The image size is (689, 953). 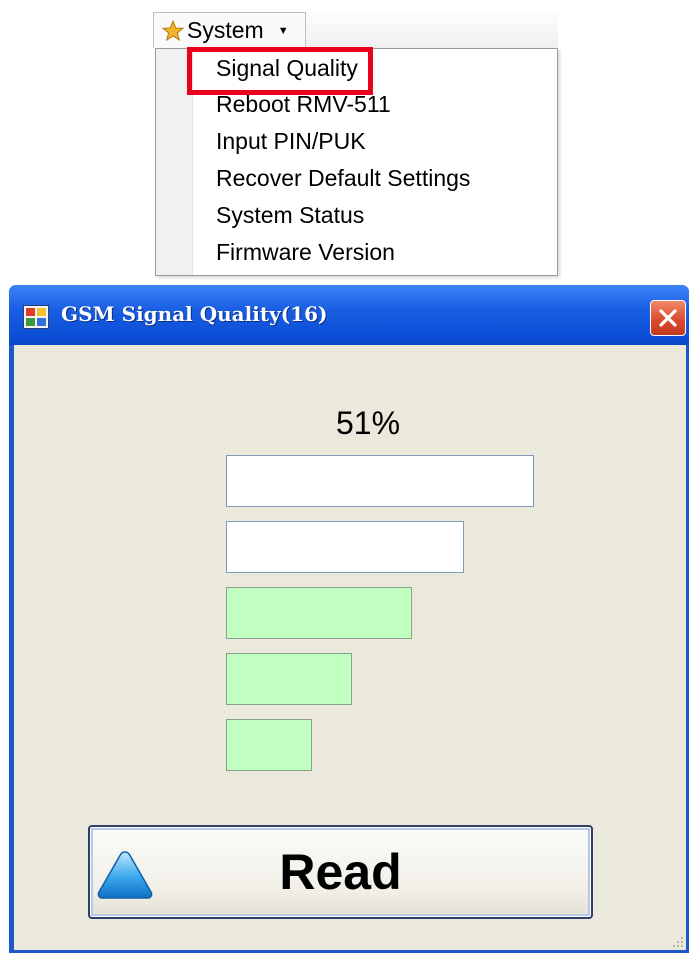 What do you see at coordinates (305, 252) in the screenshot?
I see `menu-item-firmware-version: Firmware Version` at bounding box center [305, 252].